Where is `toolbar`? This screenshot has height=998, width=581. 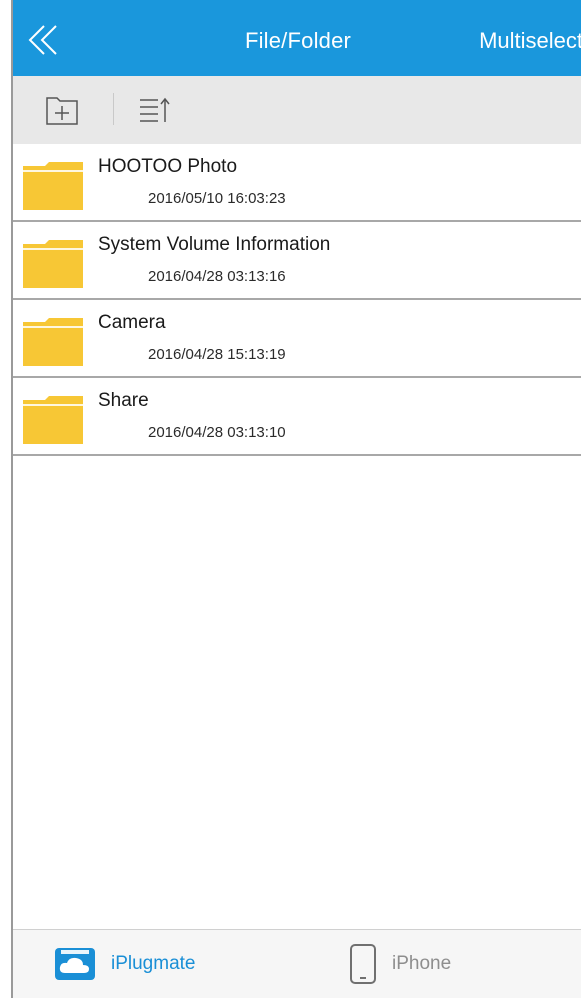 toolbar is located at coordinates (297, 110).